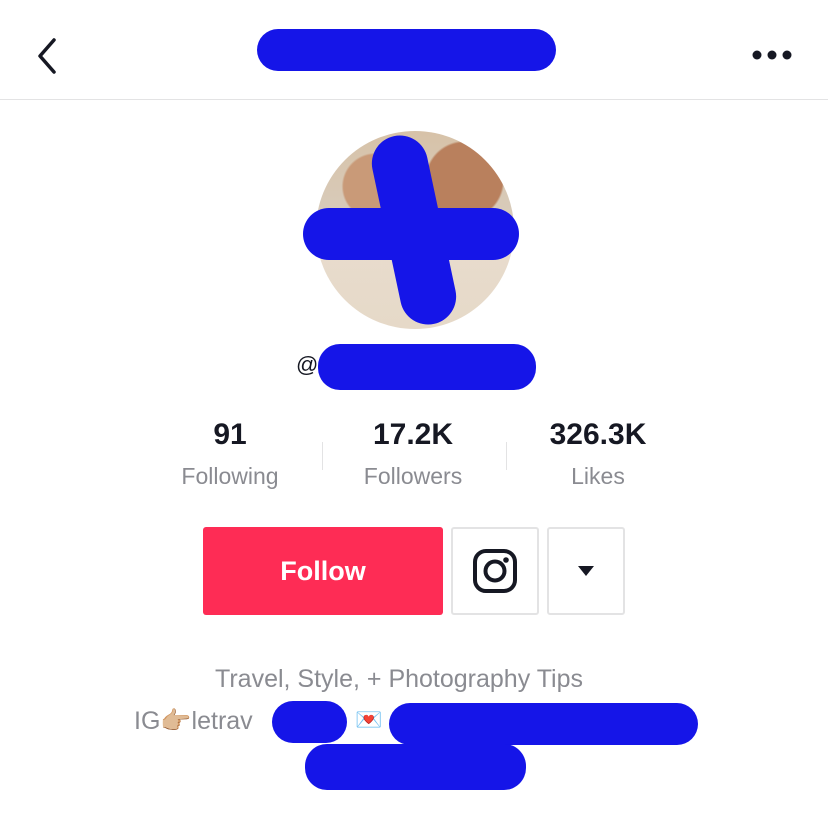  Describe the element at coordinates (176, 721) in the screenshot. I see `pointing-hand-icon: 👉🏼` at that location.